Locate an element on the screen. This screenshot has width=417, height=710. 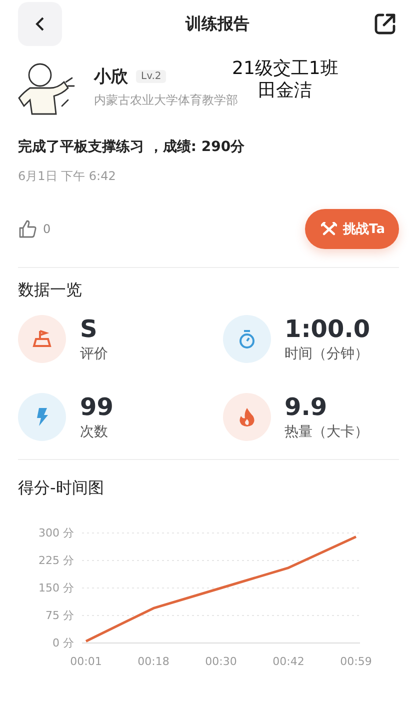
share-icon is located at coordinates (385, 24).